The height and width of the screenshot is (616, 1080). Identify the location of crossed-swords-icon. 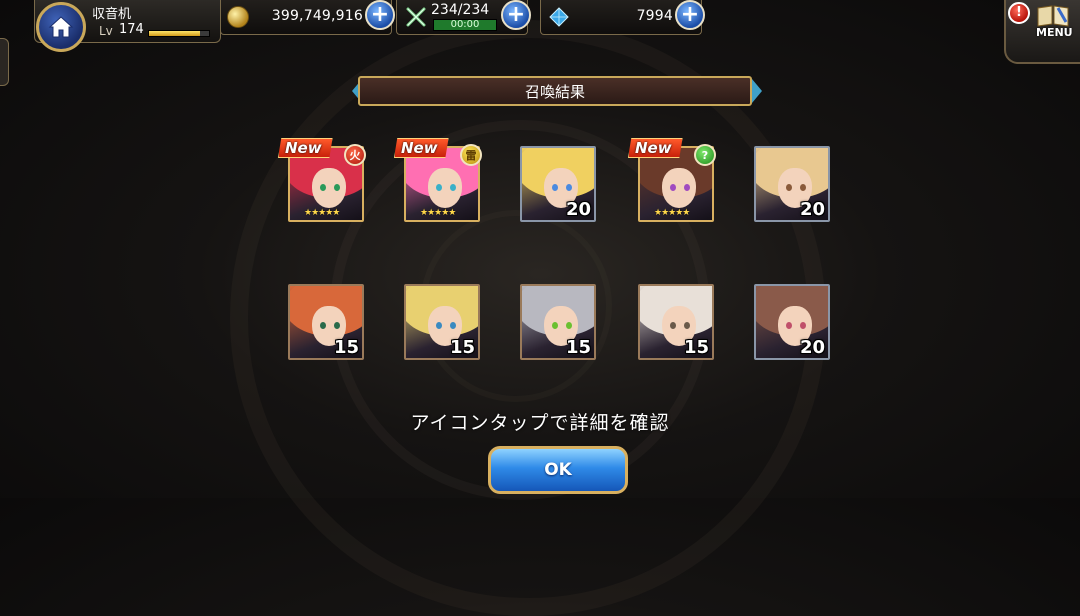
(416, 17).